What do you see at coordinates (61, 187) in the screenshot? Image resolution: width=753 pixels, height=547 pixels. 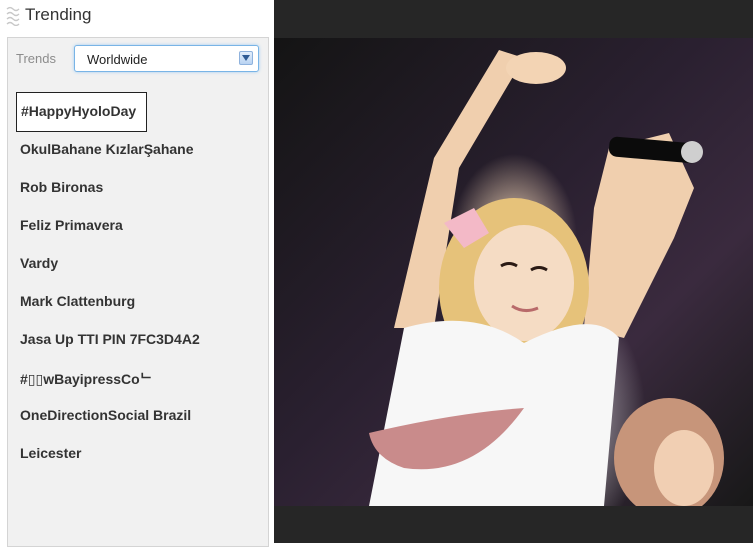 I see `trend-item: Rob Bironas` at bounding box center [61, 187].